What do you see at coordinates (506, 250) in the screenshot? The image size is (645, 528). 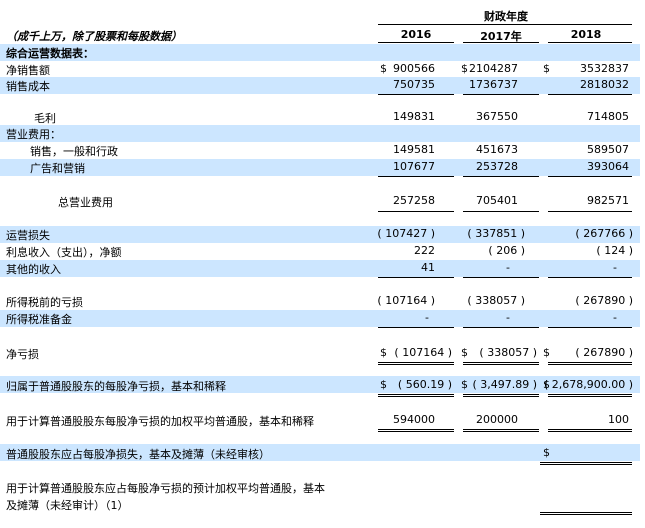 I see `cell-value: ( 206 )` at bounding box center [506, 250].